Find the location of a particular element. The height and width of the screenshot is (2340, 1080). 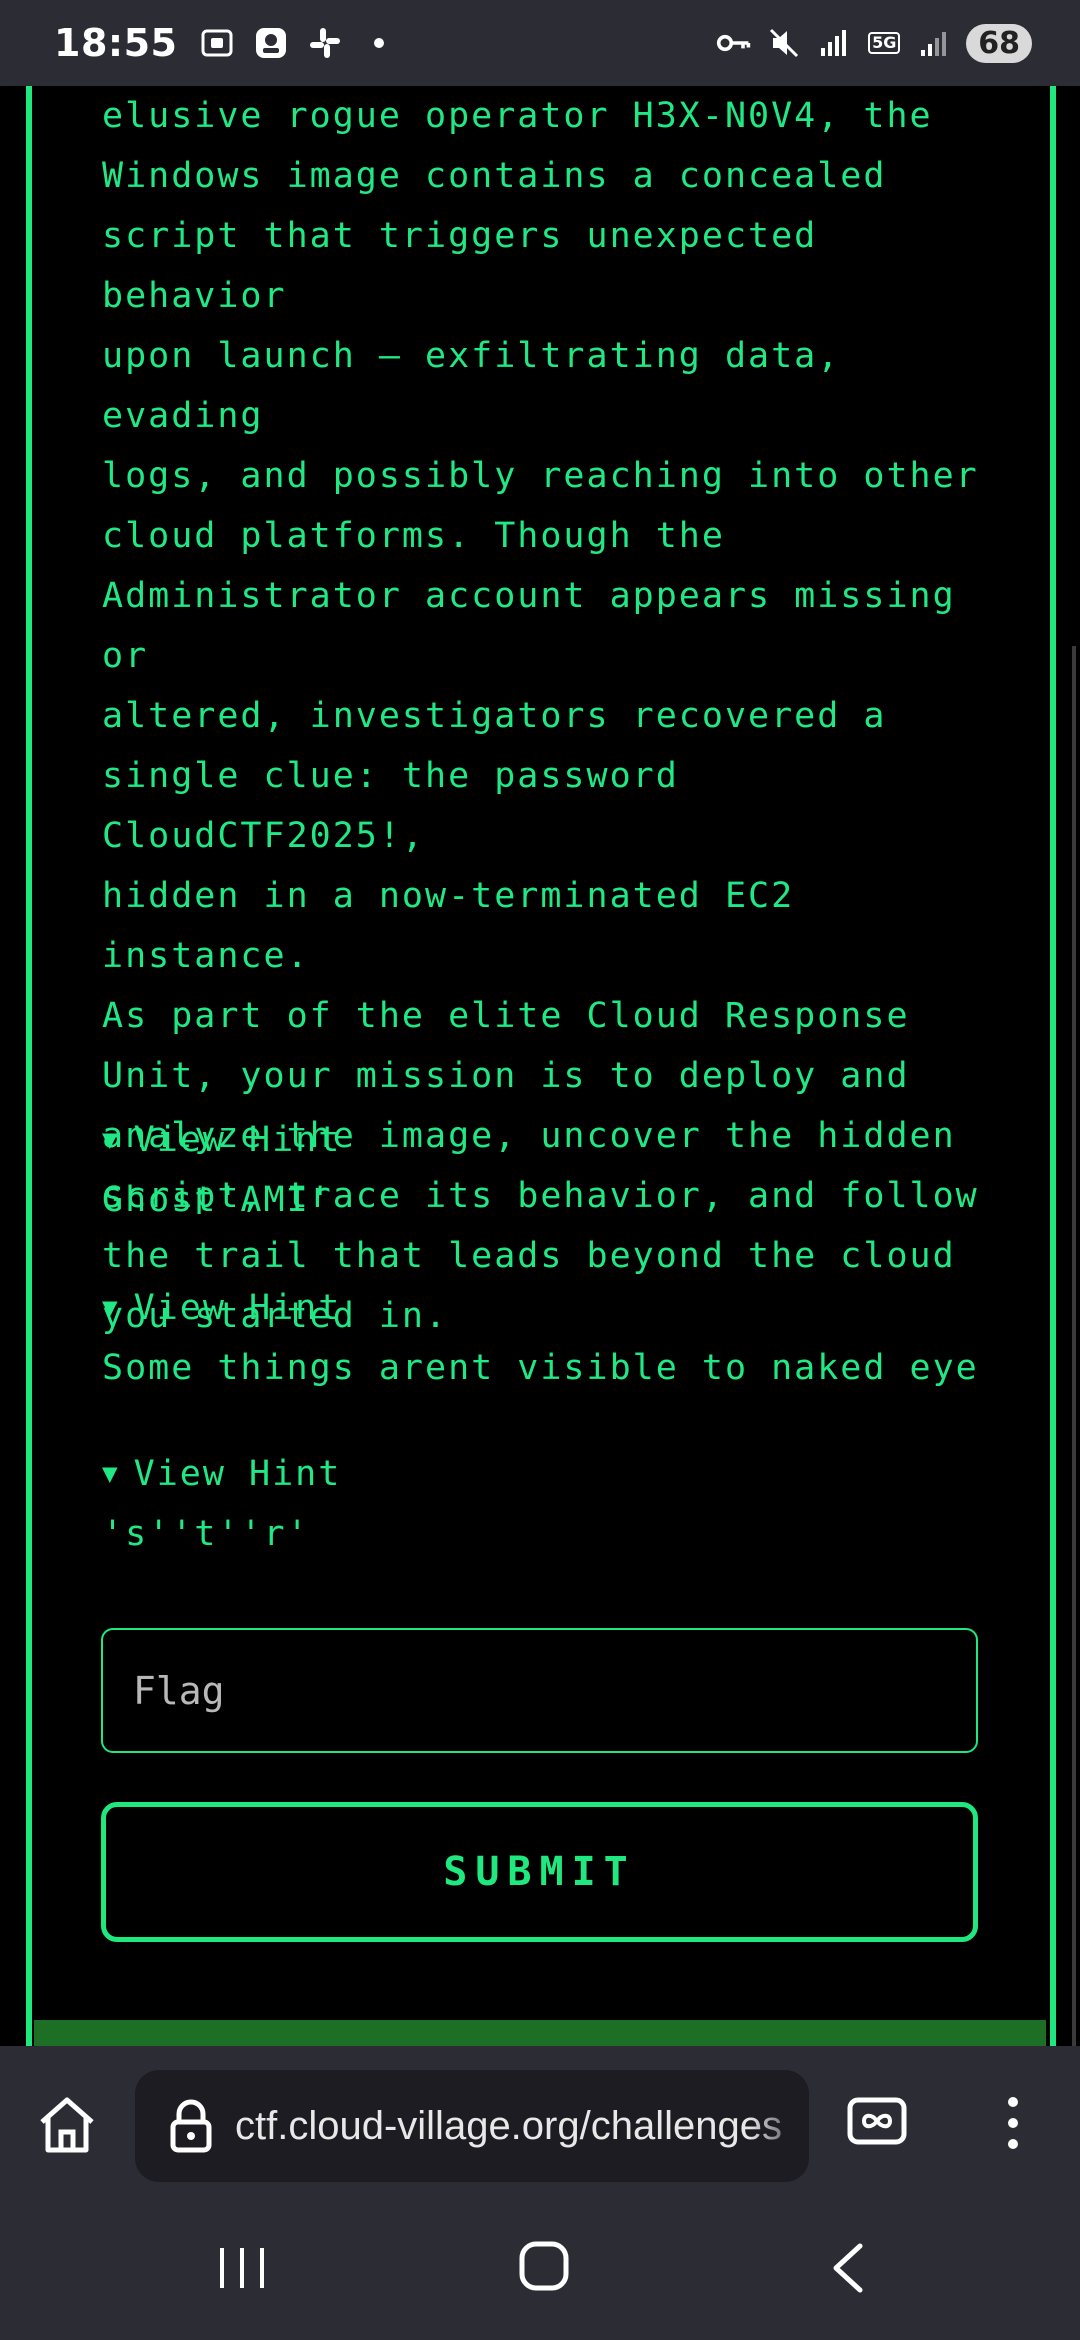

hint-3-label: View Hint is located at coordinates (237, 1474).